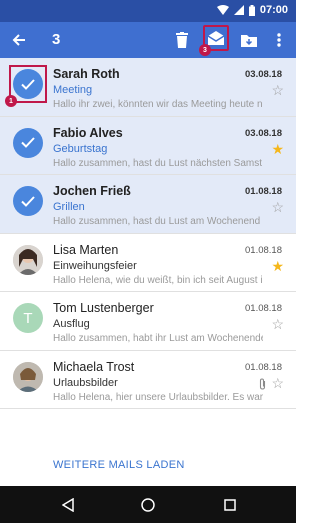 This screenshot has height=523, width=320. What do you see at coordinates (85, 382) in the screenshot?
I see `email-subject: Urlaubsbilder` at bounding box center [85, 382].